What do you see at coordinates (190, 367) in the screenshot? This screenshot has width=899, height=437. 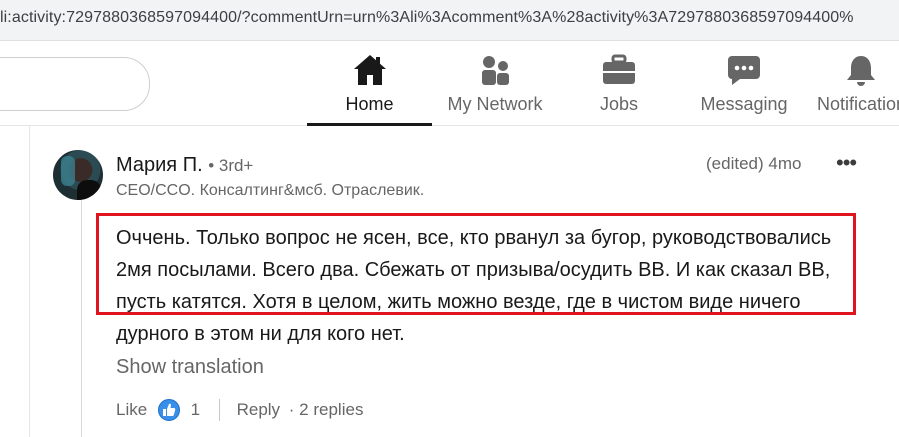 I see `show-translation-button: Show translation` at bounding box center [190, 367].